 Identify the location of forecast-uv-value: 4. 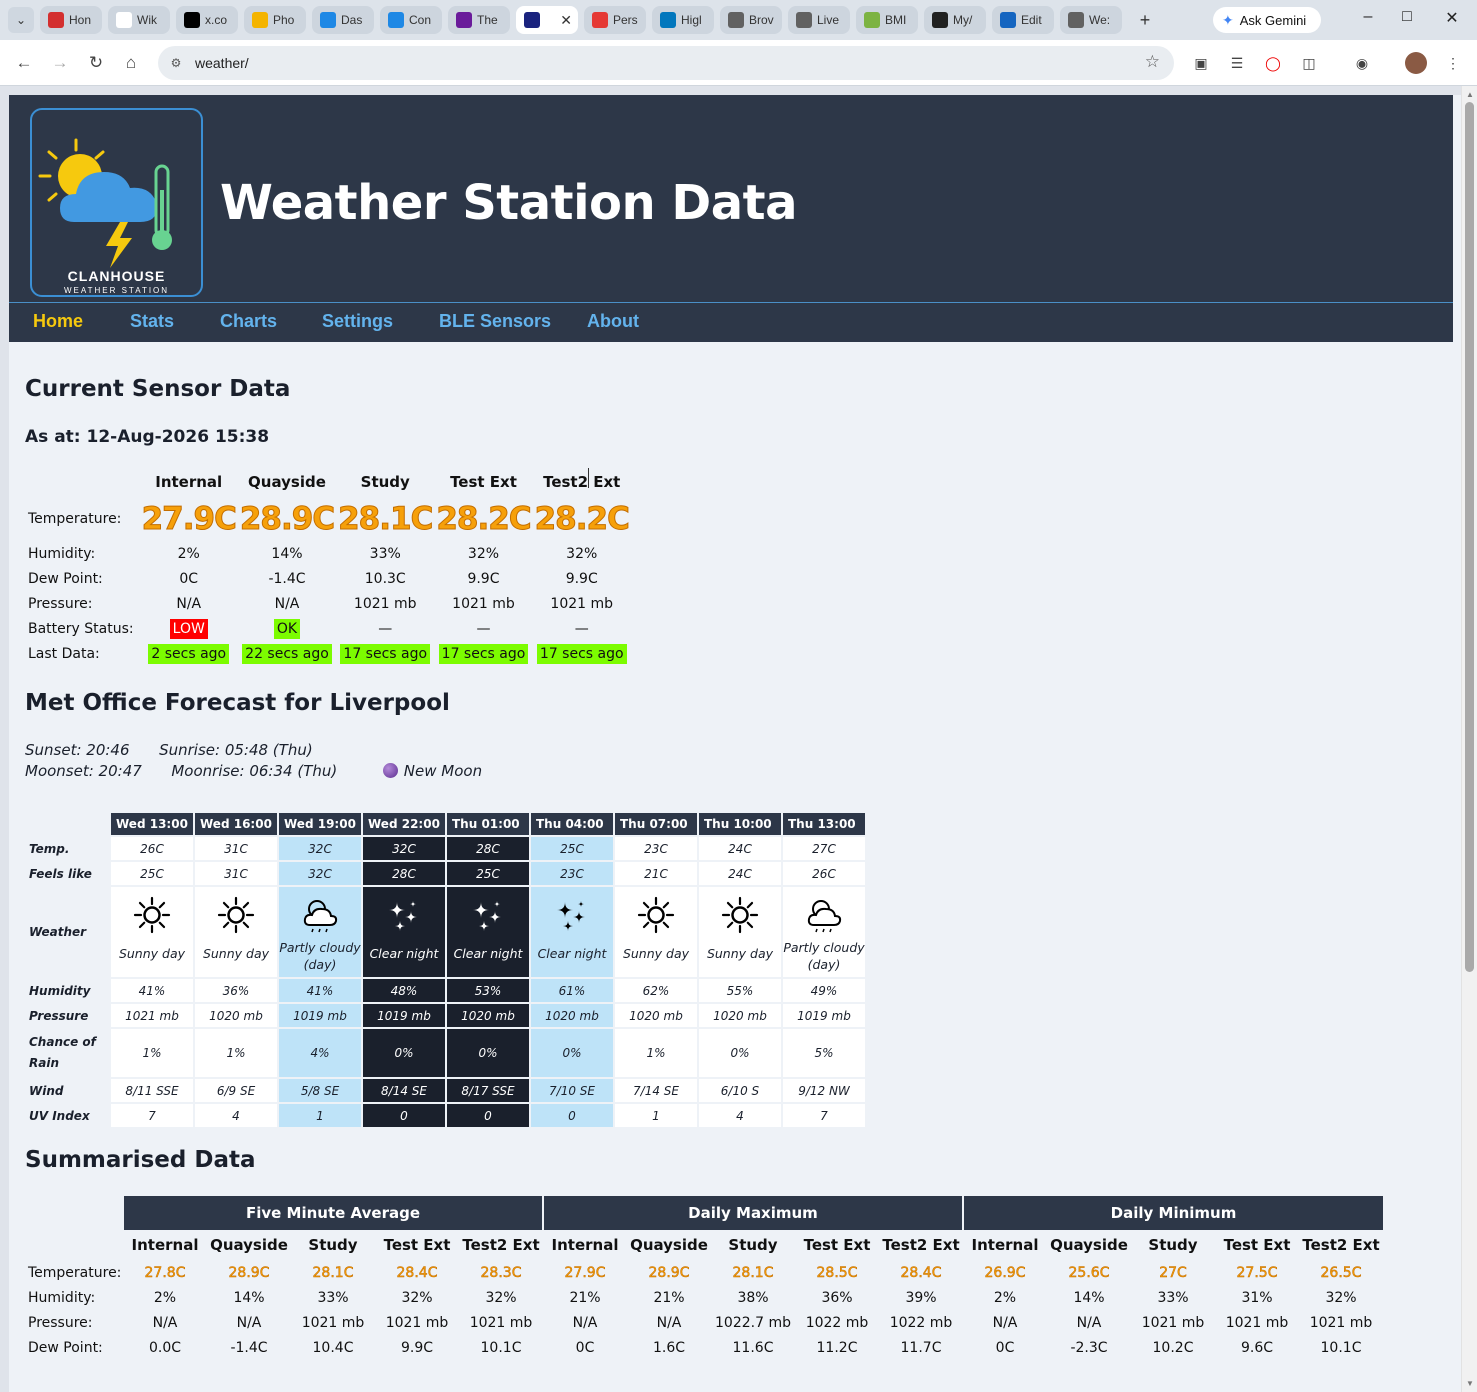
(236, 1115).